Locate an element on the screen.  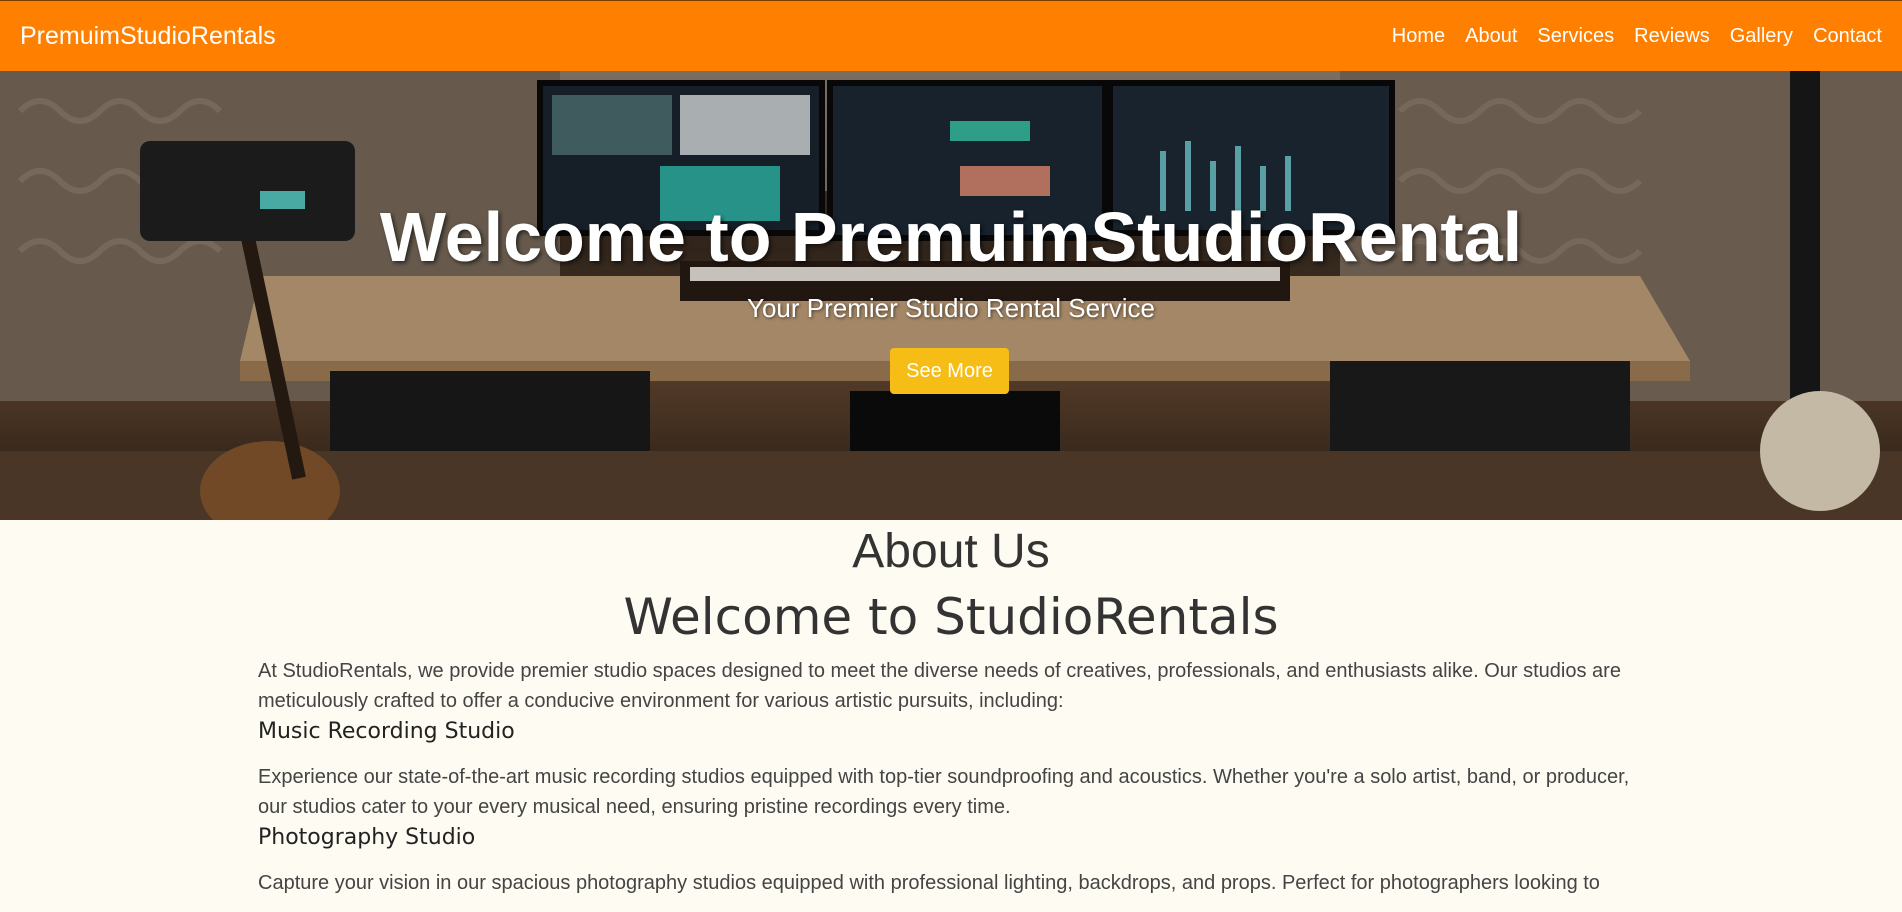
see-more-button: See More is located at coordinates (949, 371).